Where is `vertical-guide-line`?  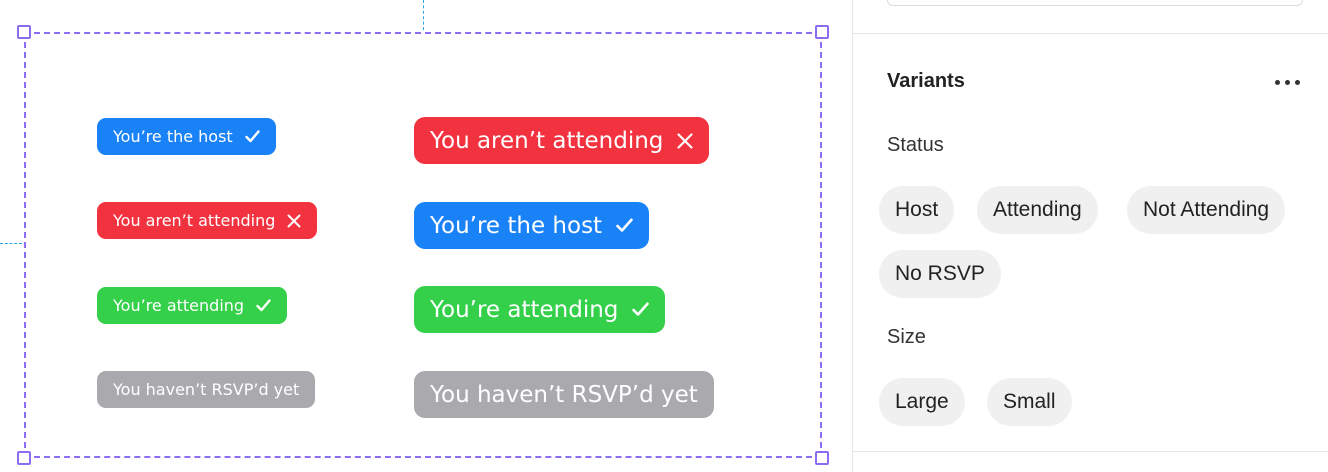 vertical-guide-line is located at coordinates (423, 15).